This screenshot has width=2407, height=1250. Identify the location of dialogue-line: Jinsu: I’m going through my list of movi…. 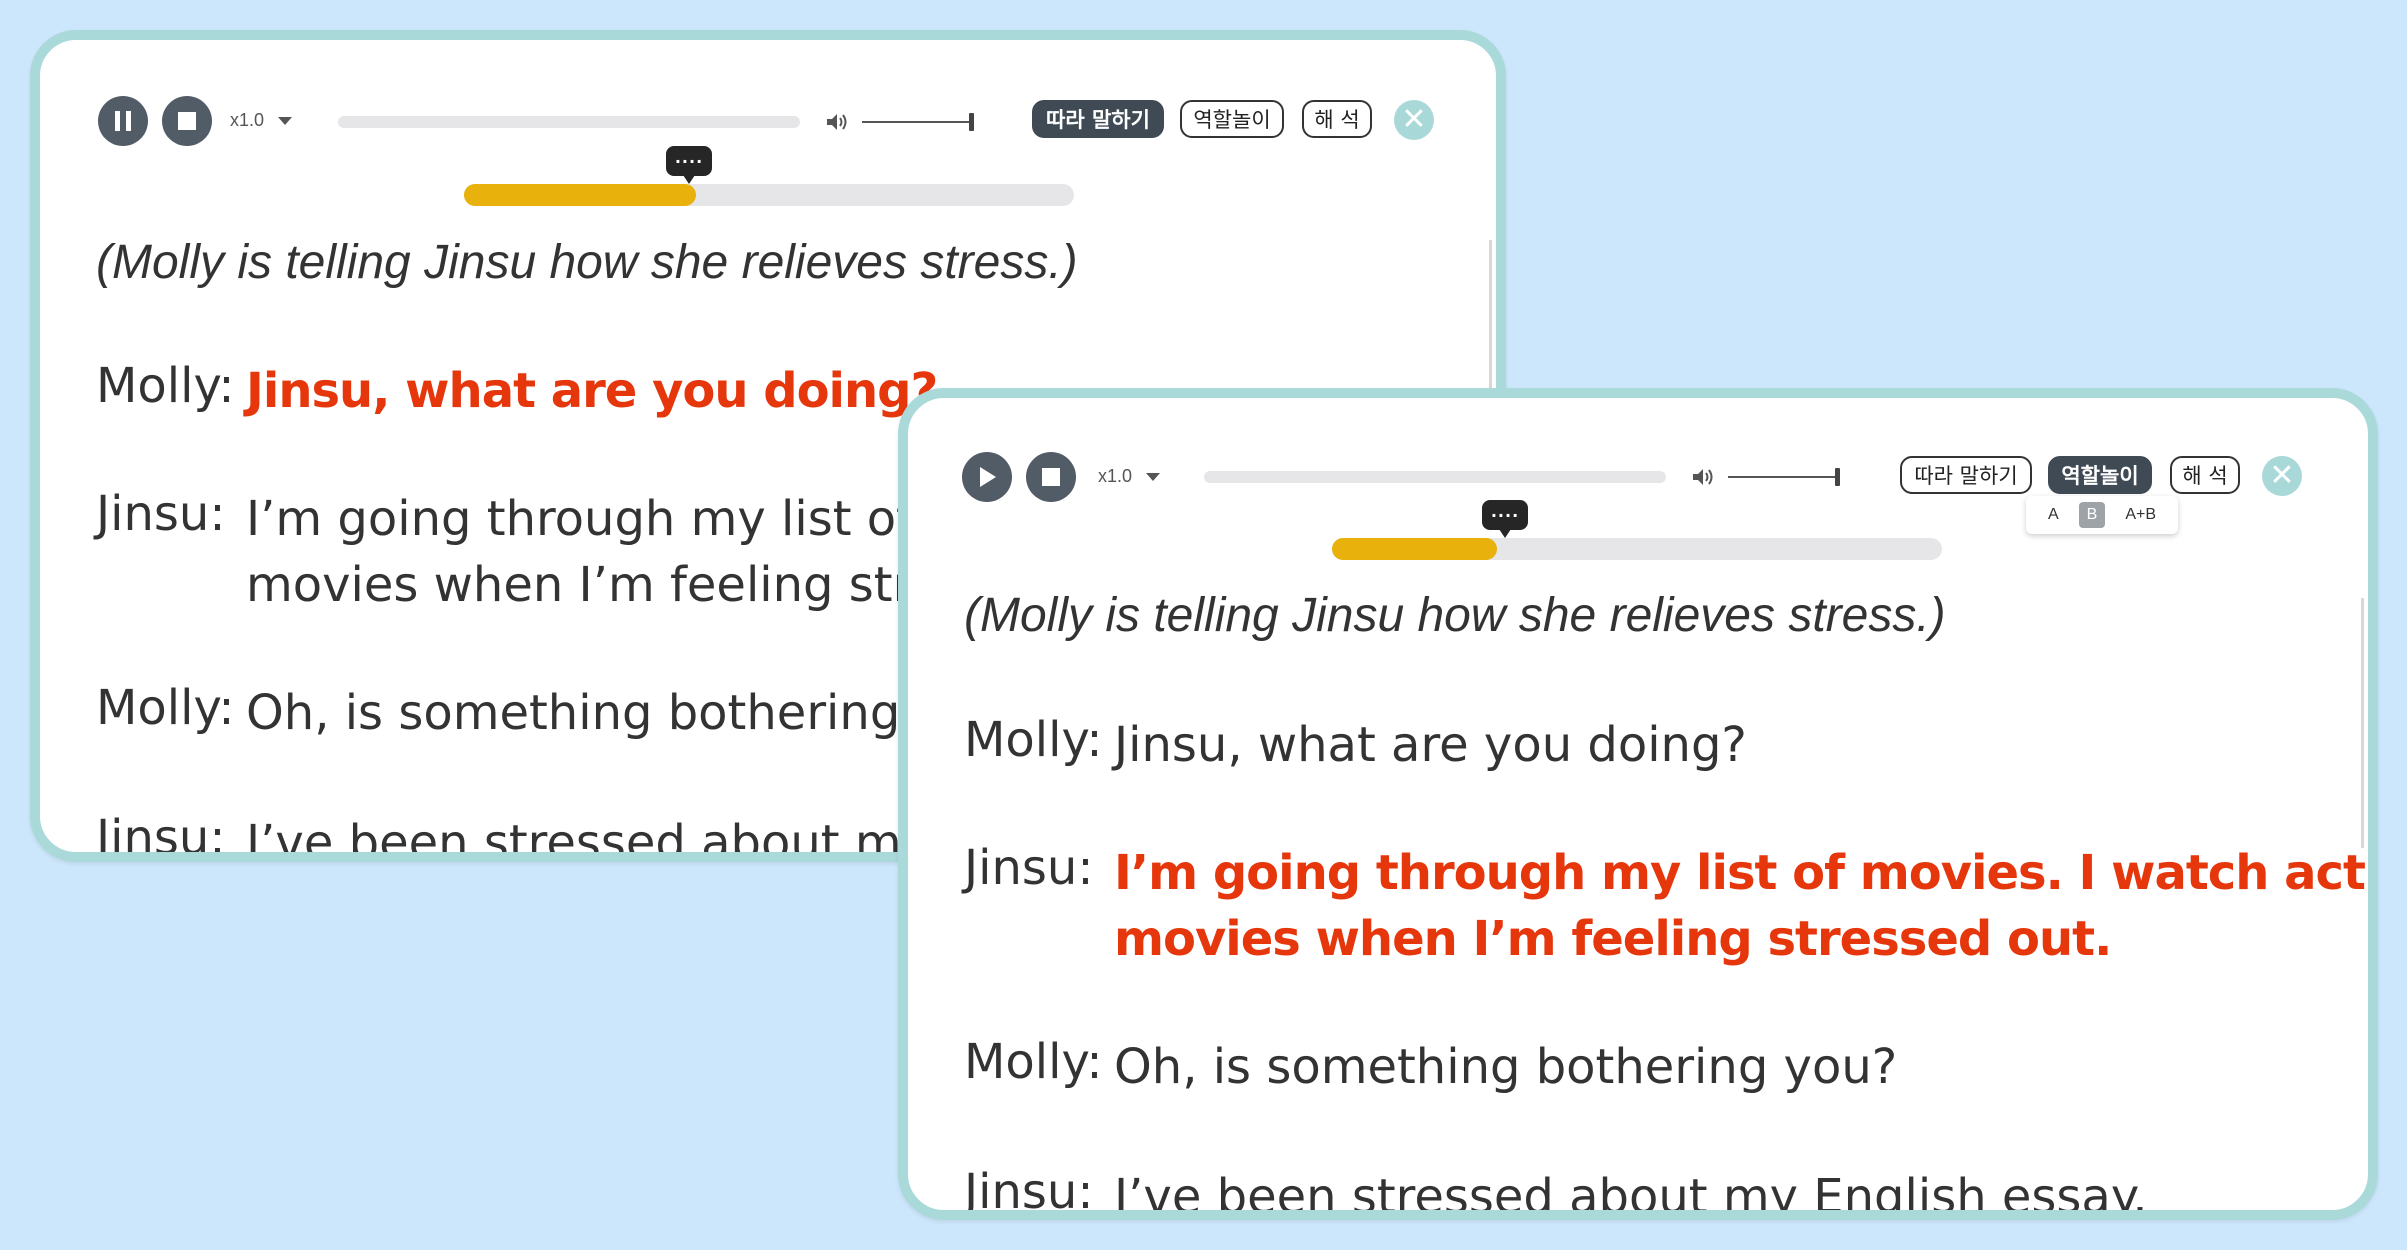
(1671, 906).